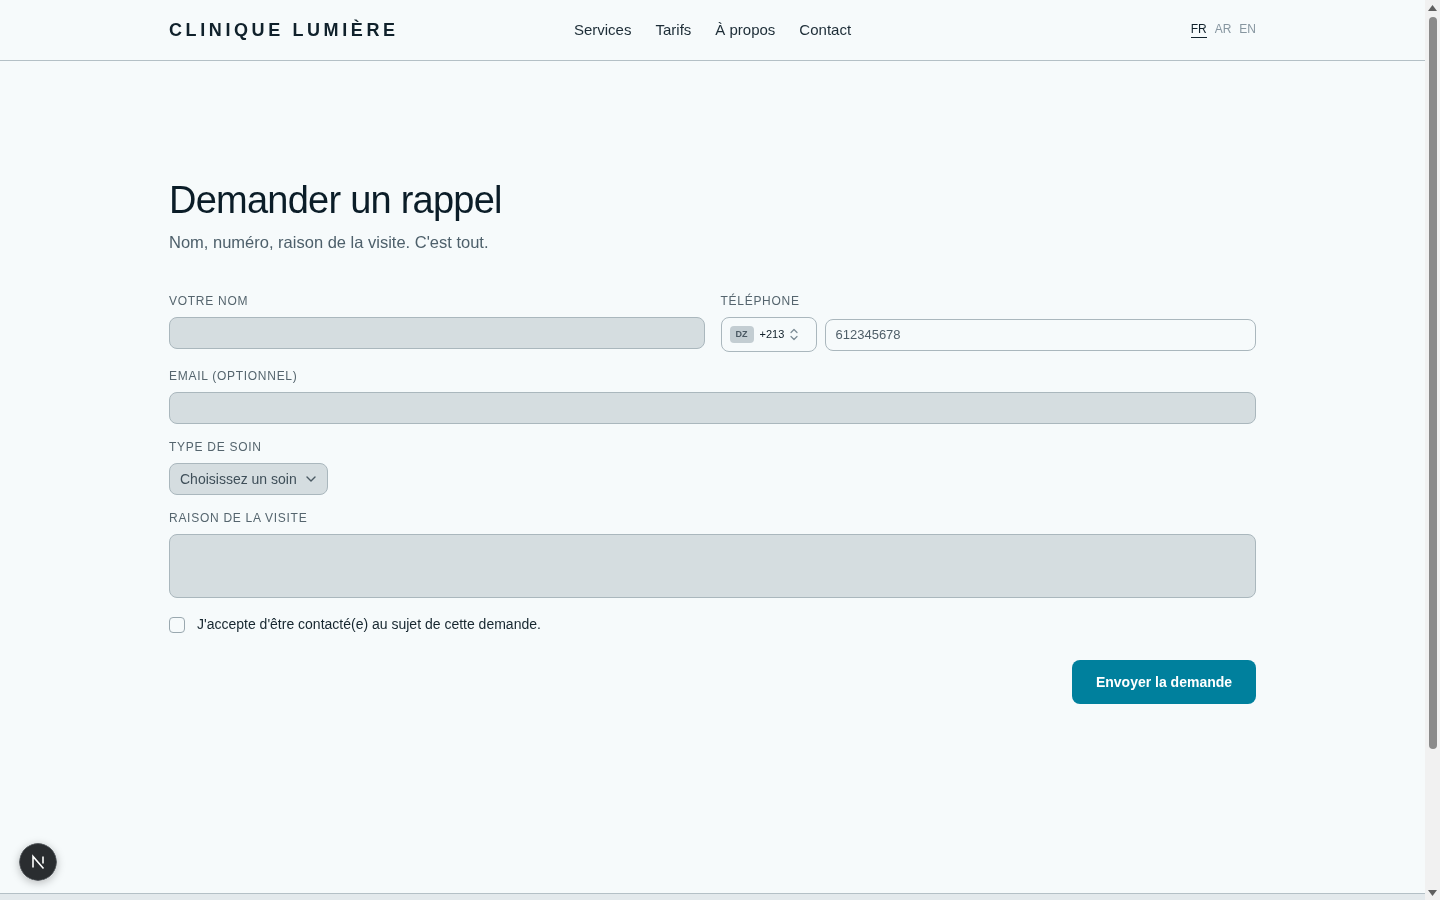 The width and height of the screenshot is (1440, 900). Describe the element at coordinates (248, 479) in the screenshot. I see `care-type-select: Choisissez un soin` at that location.